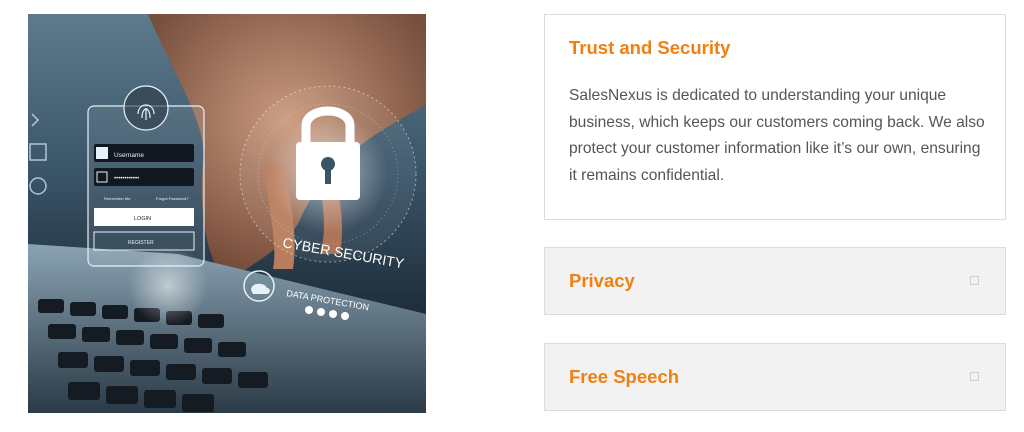 The height and width of the screenshot is (432, 1024). Describe the element at coordinates (126, 179) in the screenshot. I see `password-mask: ••••••••••••` at that location.